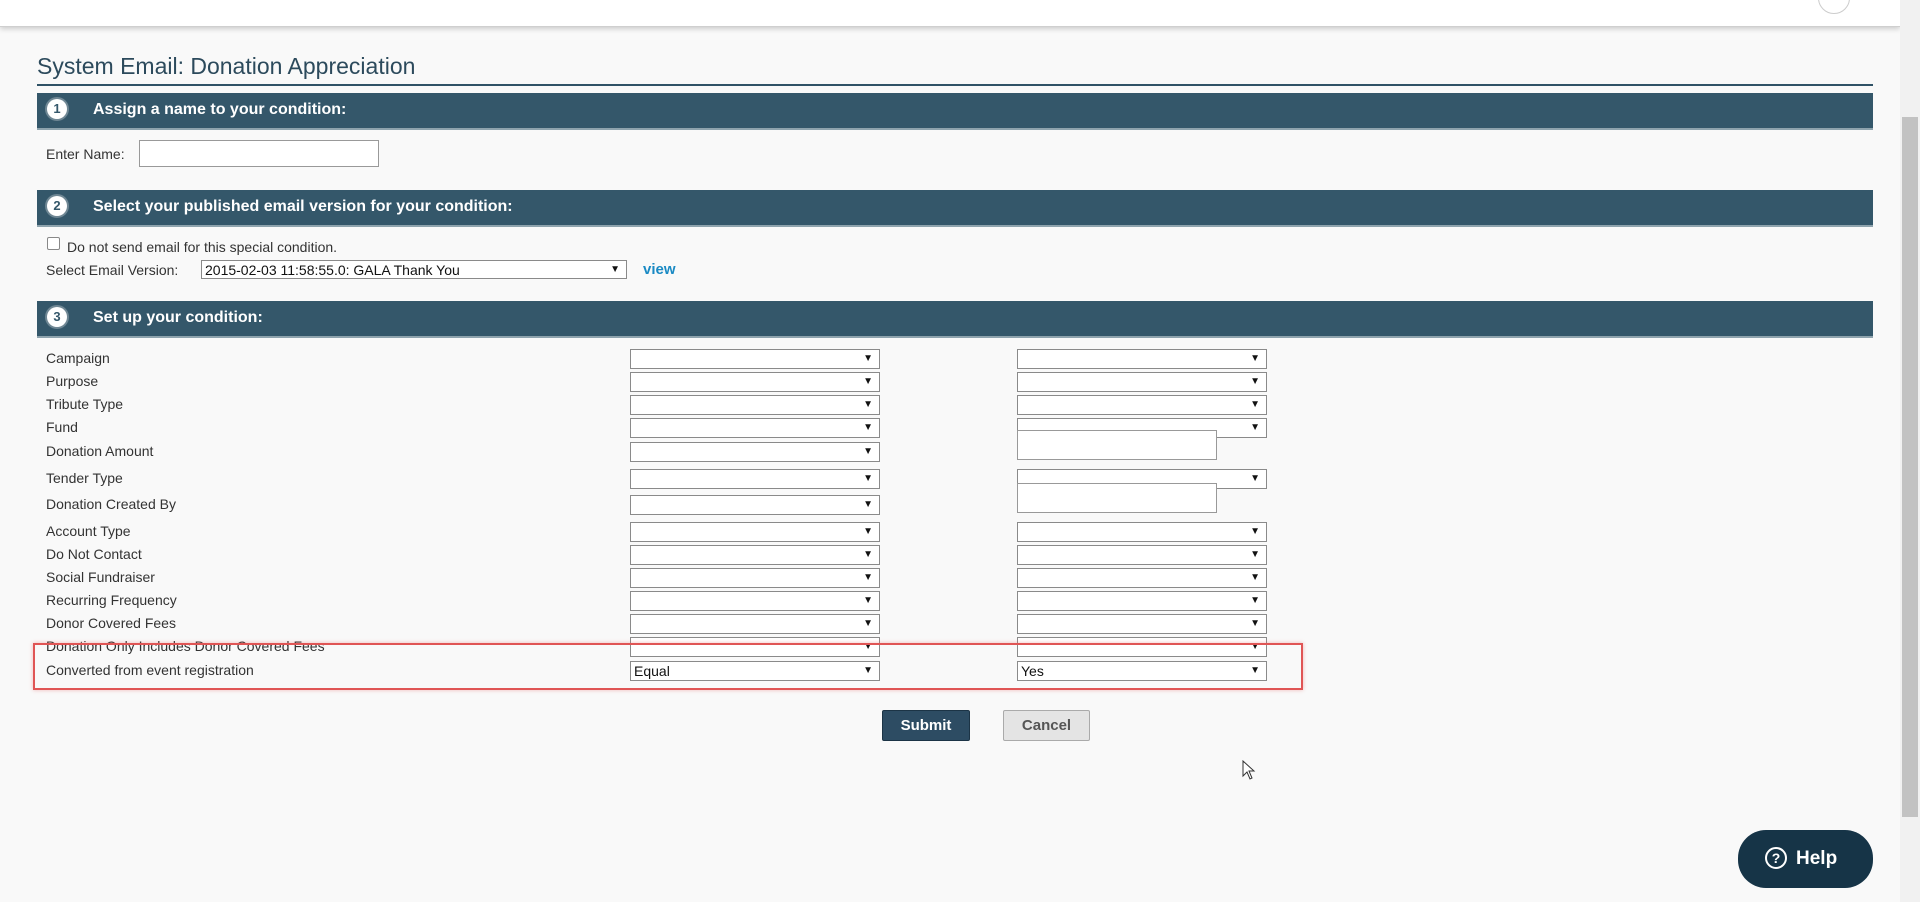 This screenshot has width=1920, height=902. Describe the element at coordinates (111, 623) in the screenshot. I see `condition-label: Donor Covered Fees` at that location.